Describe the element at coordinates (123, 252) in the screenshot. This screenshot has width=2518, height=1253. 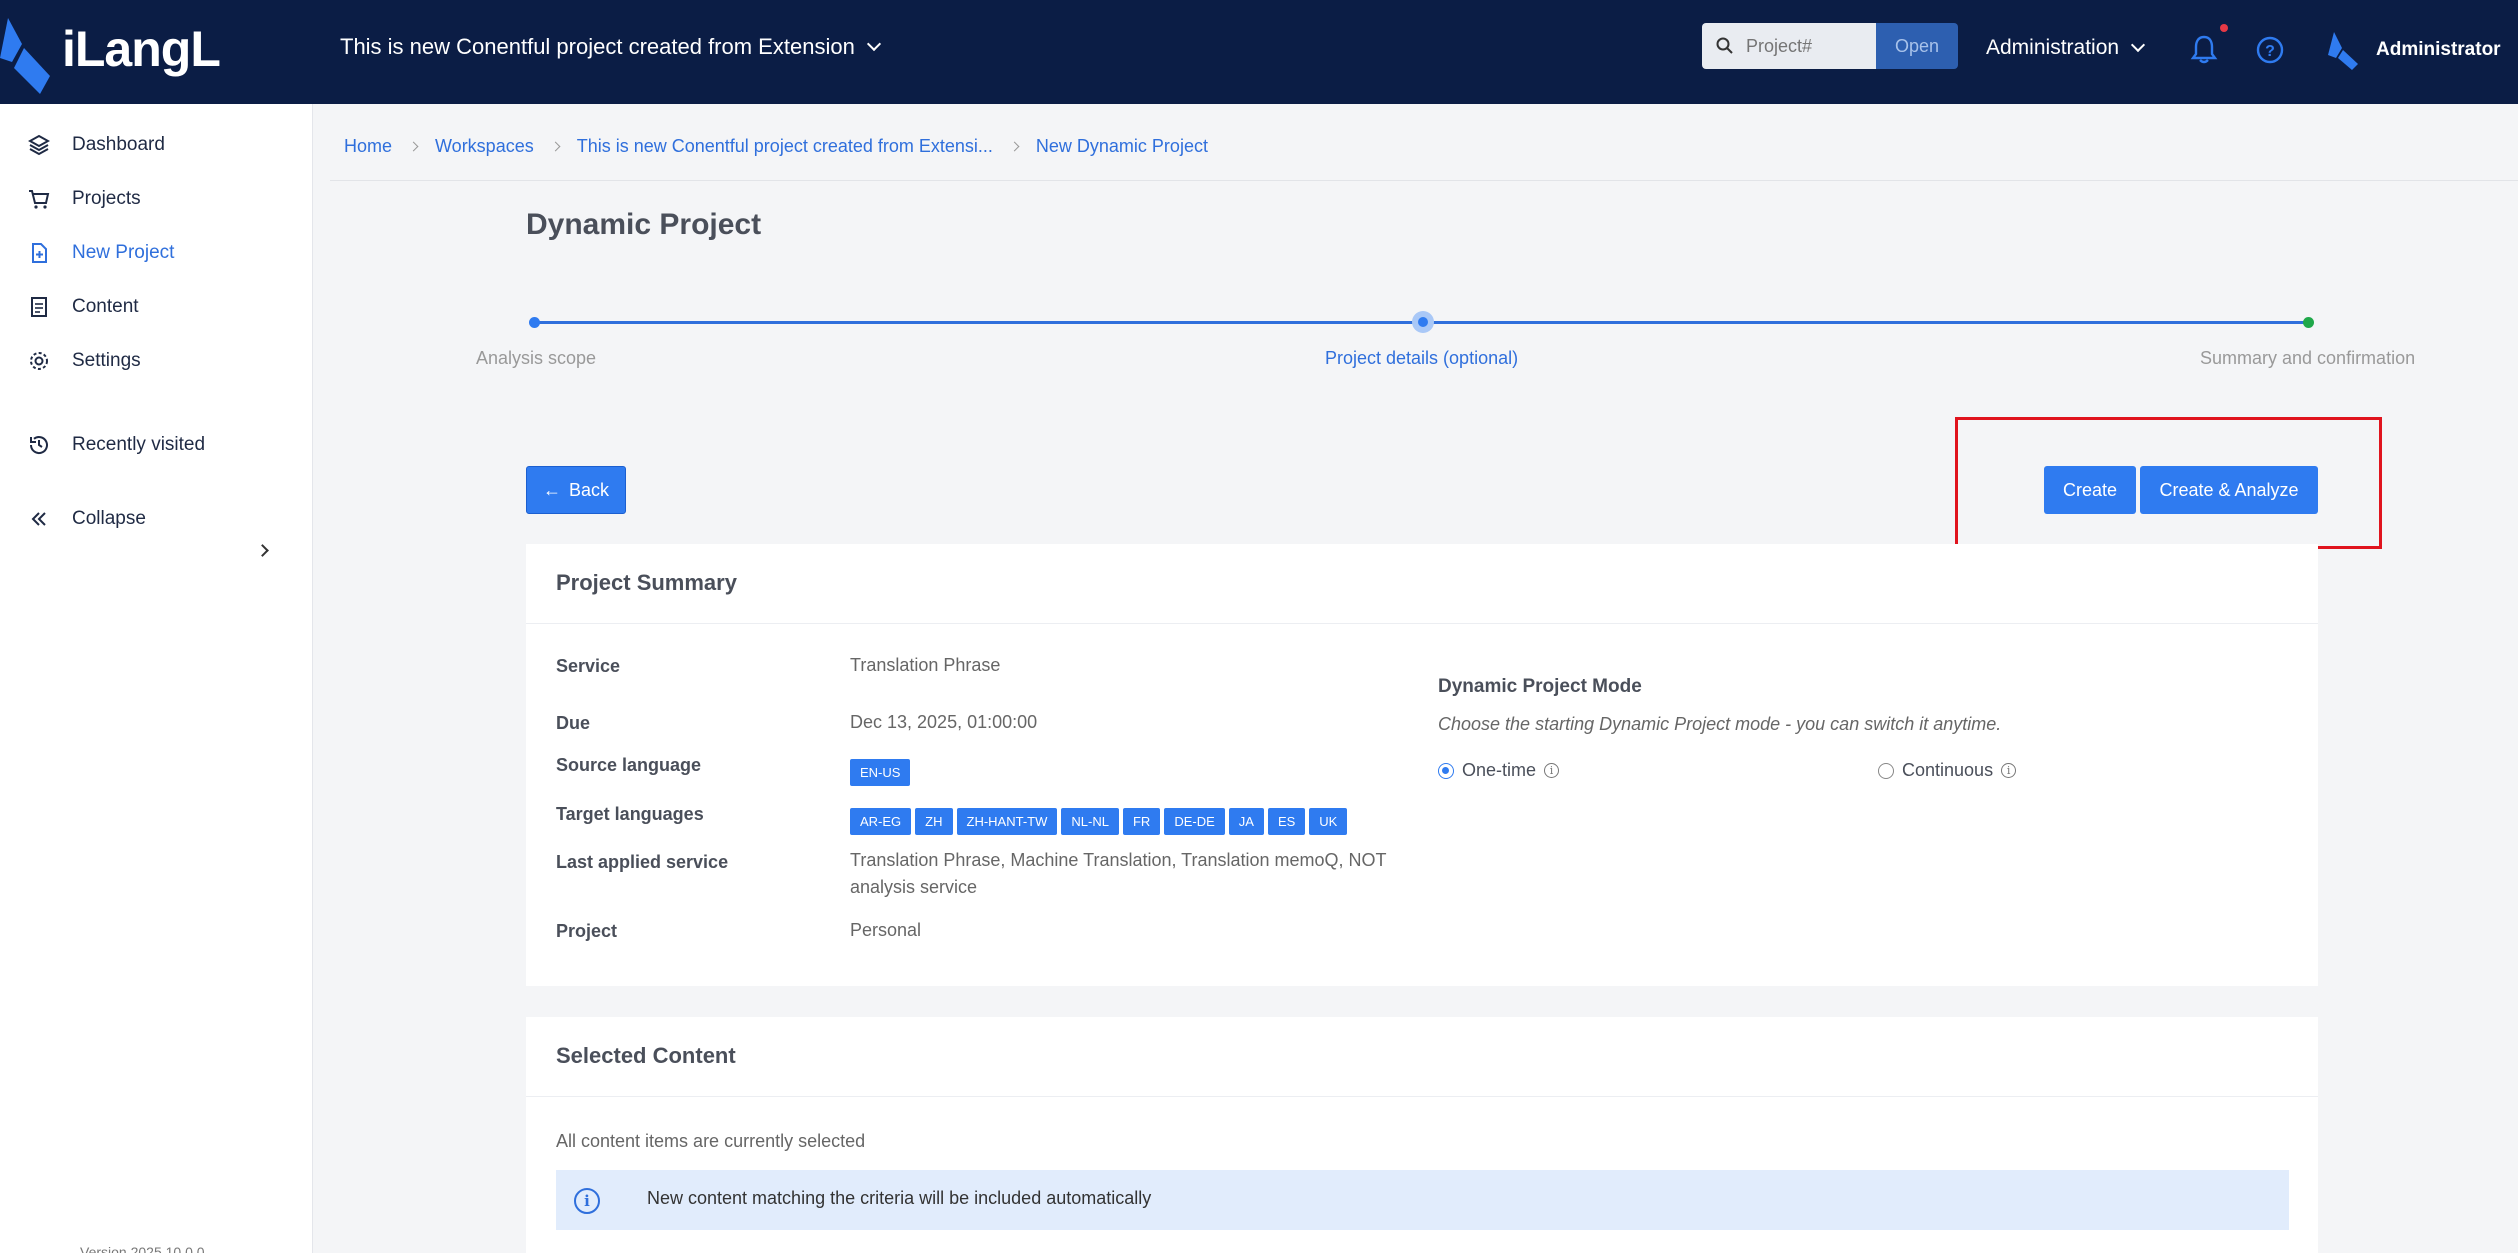
I see `sidebar-item-label: New Project` at that location.